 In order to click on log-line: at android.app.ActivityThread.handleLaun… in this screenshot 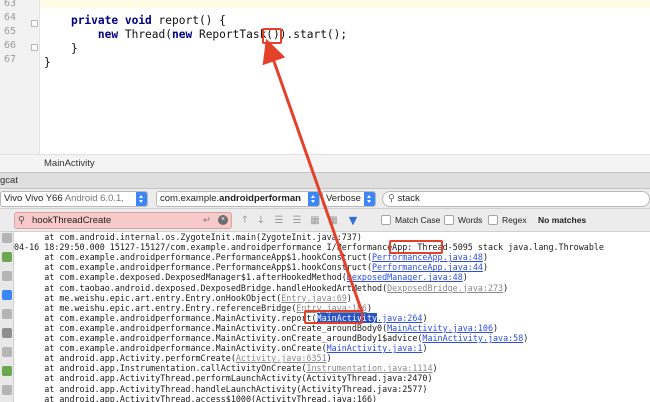, I will do `click(220, 389)`.